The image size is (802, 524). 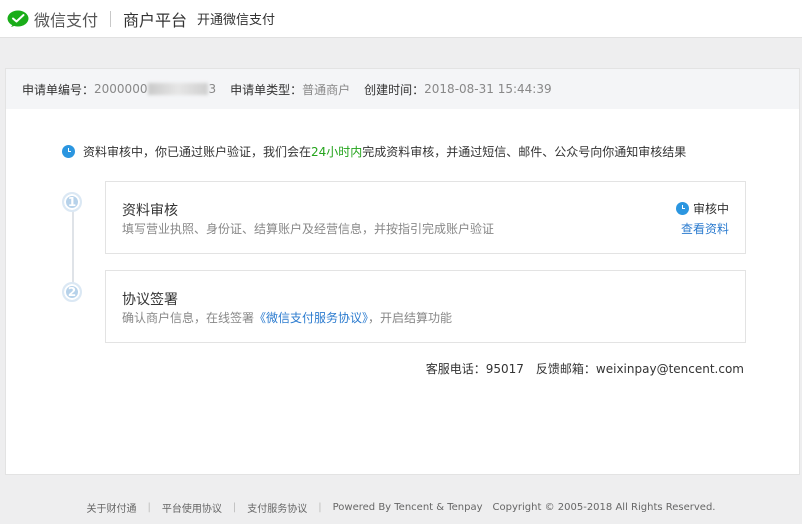 I want to click on email-value: weixinpay@tencent.com, so click(x=670, y=369).